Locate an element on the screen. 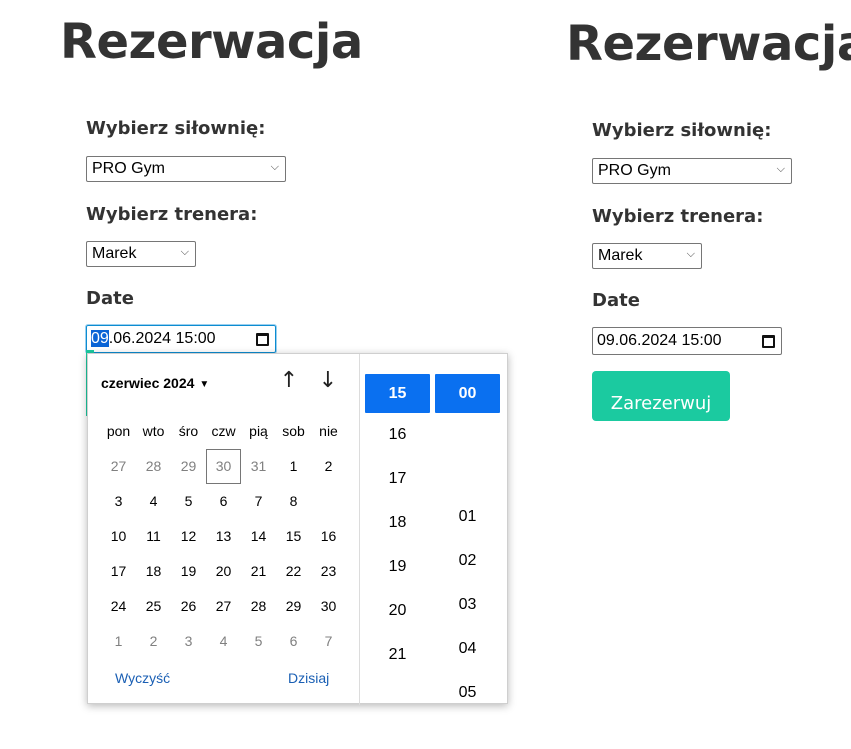  calendar-day: 15 is located at coordinates (293, 536).